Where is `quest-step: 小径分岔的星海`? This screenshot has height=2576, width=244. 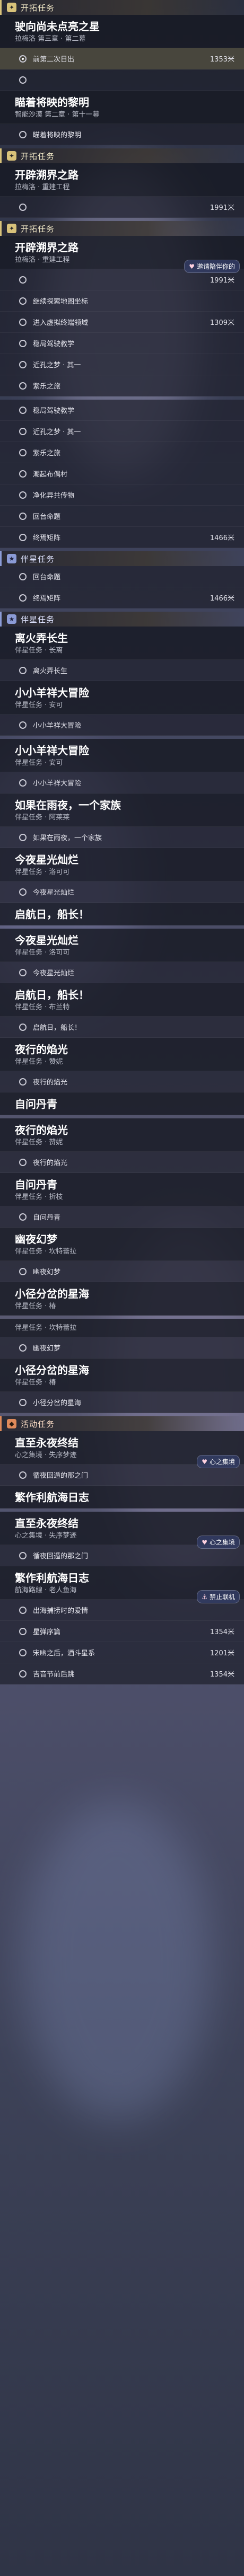 quest-step: 小径分岔的星海 is located at coordinates (122, 1402).